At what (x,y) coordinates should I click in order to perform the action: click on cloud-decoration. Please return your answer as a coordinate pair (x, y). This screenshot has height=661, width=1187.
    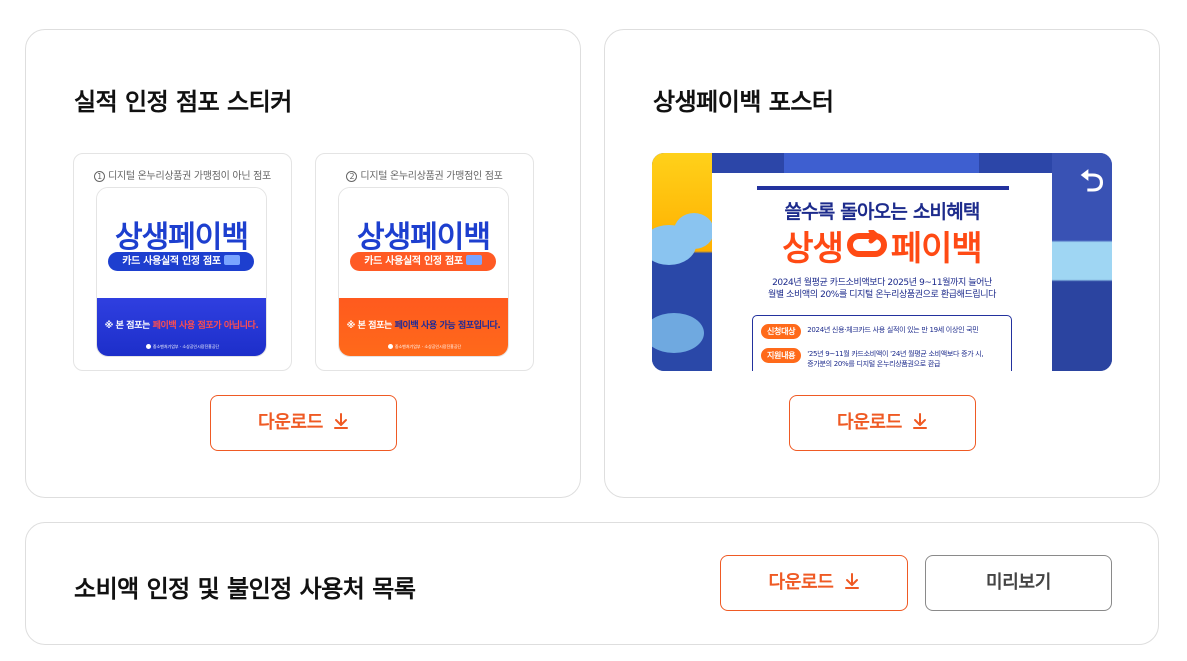
    Looking at the image, I should click on (694, 231).